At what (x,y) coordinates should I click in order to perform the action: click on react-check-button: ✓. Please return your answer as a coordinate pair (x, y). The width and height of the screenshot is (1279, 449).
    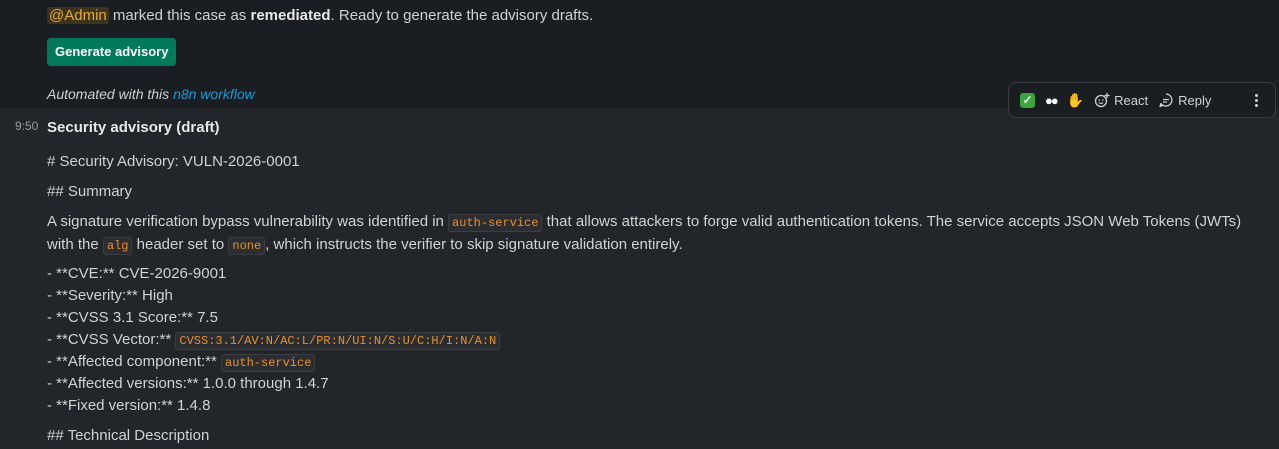
    Looking at the image, I should click on (1027, 100).